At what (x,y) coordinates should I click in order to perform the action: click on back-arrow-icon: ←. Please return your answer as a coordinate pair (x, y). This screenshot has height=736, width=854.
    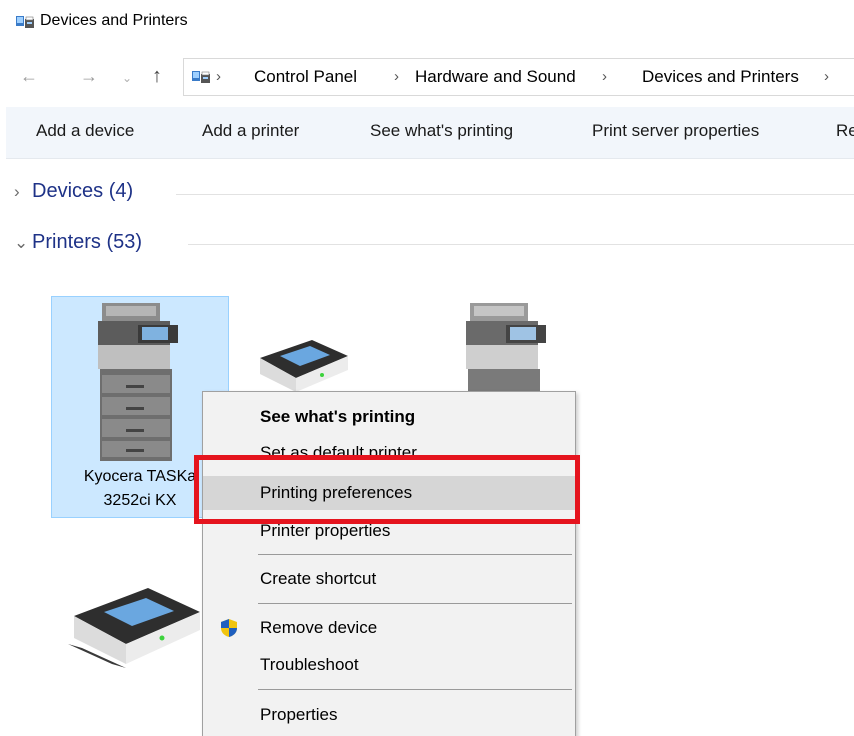
    Looking at the image, I should click on (29, 76).